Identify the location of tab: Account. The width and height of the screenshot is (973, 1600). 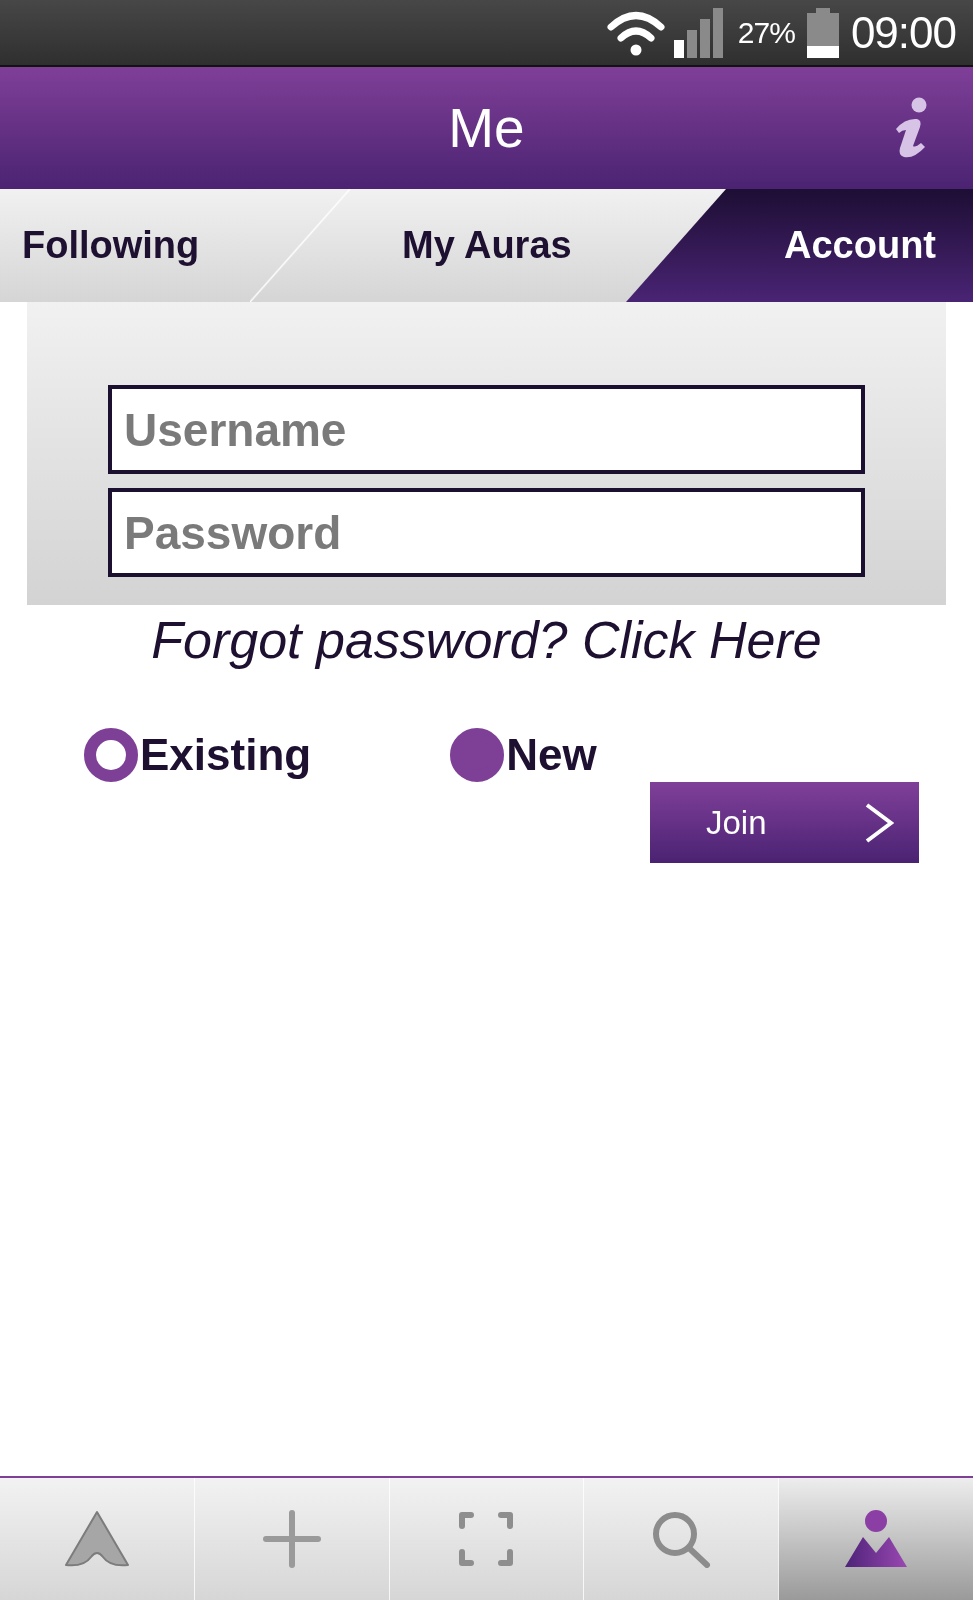
(799, 245).